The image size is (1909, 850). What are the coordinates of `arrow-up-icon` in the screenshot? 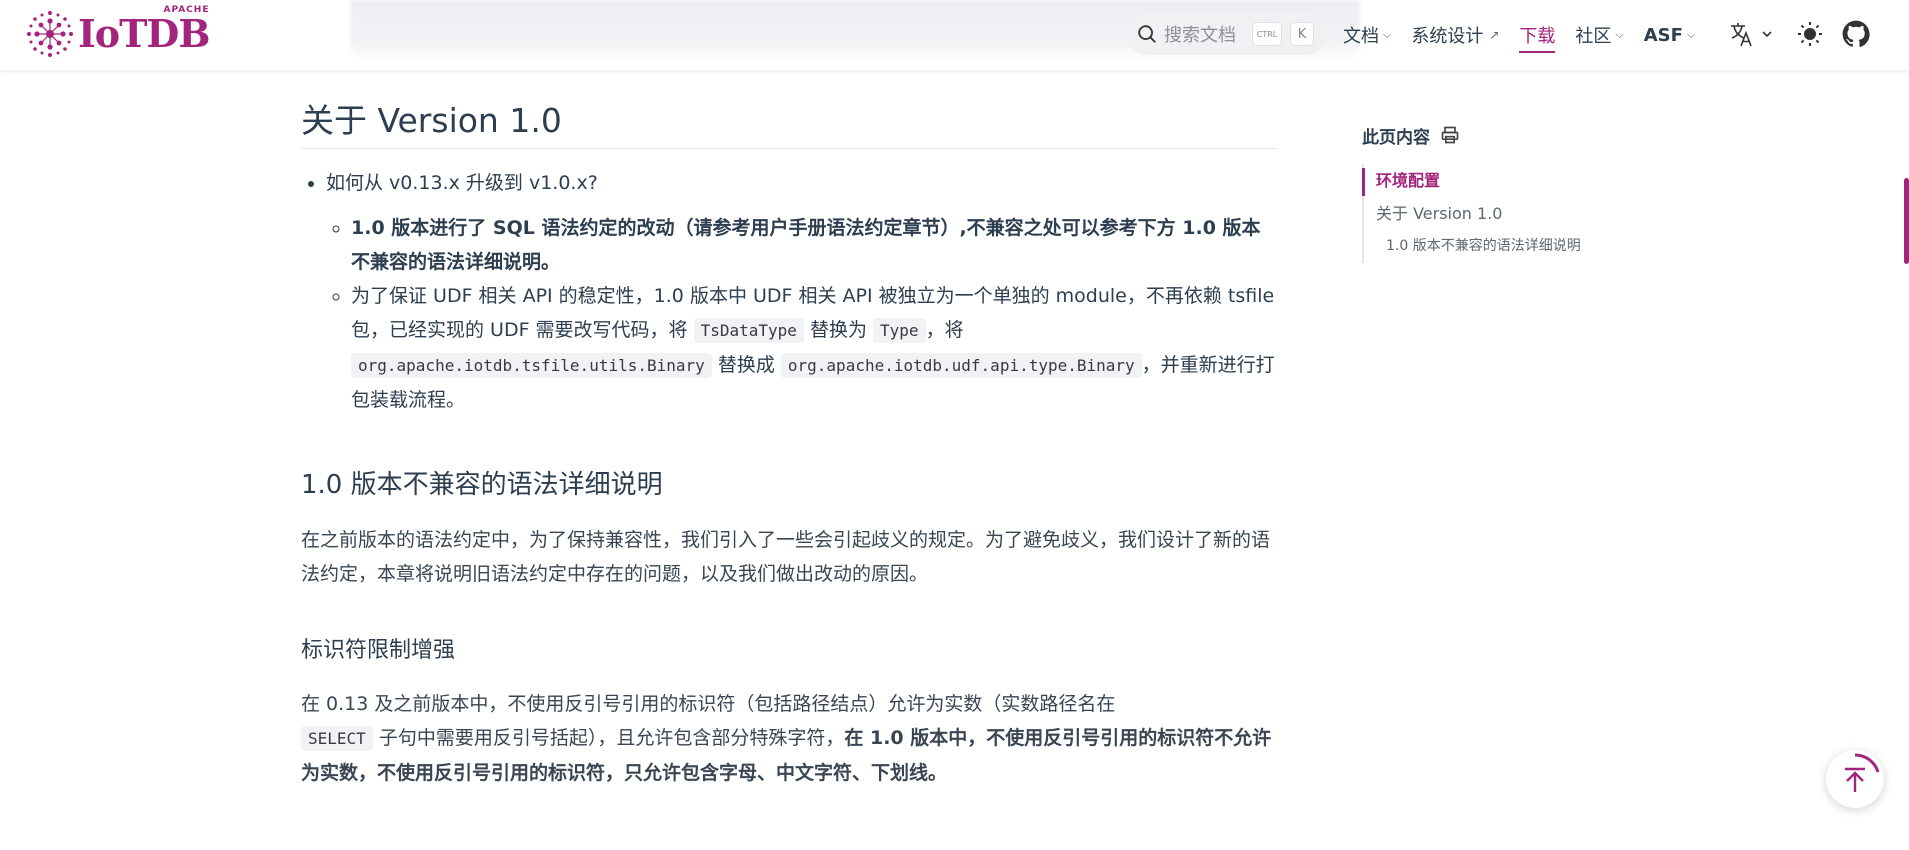 It's located at (1862, 772).